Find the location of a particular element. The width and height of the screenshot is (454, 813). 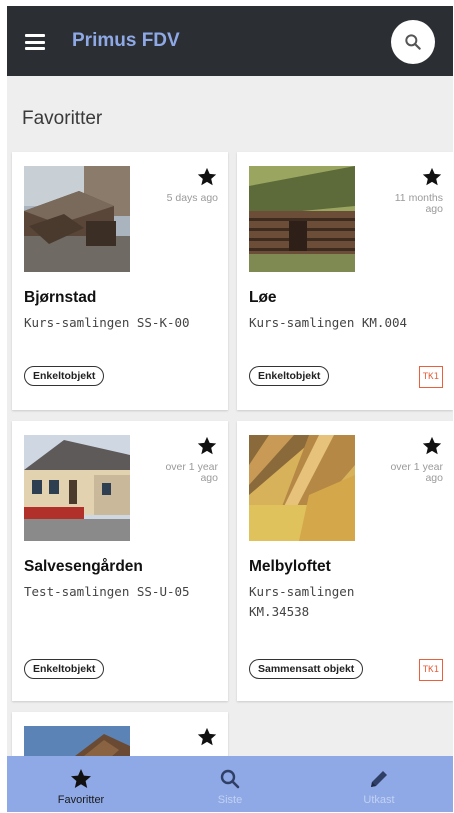

nav-label: Favoritter is located at coordinates (81, 800).